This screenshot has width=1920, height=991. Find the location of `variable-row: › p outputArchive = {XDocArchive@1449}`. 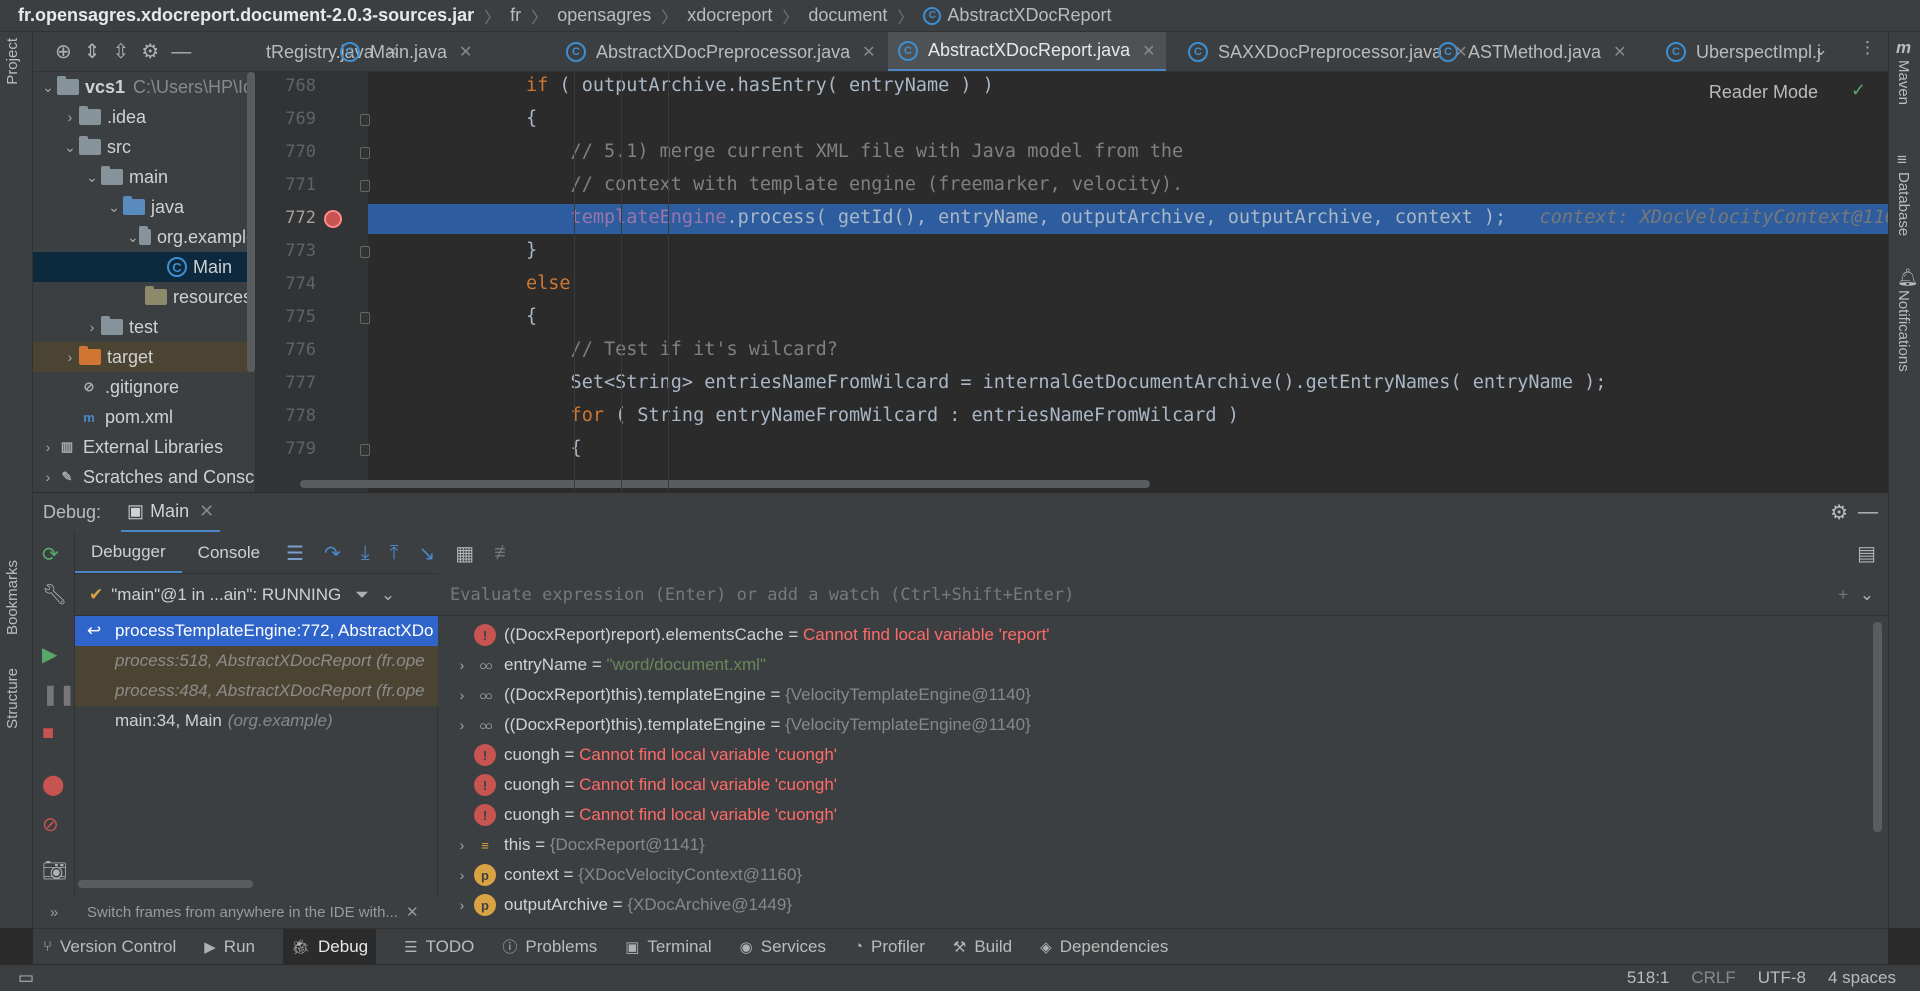

variable-row: › p outputArchive = {XDocArchive@1449} is located at coordinates (1158, 905).